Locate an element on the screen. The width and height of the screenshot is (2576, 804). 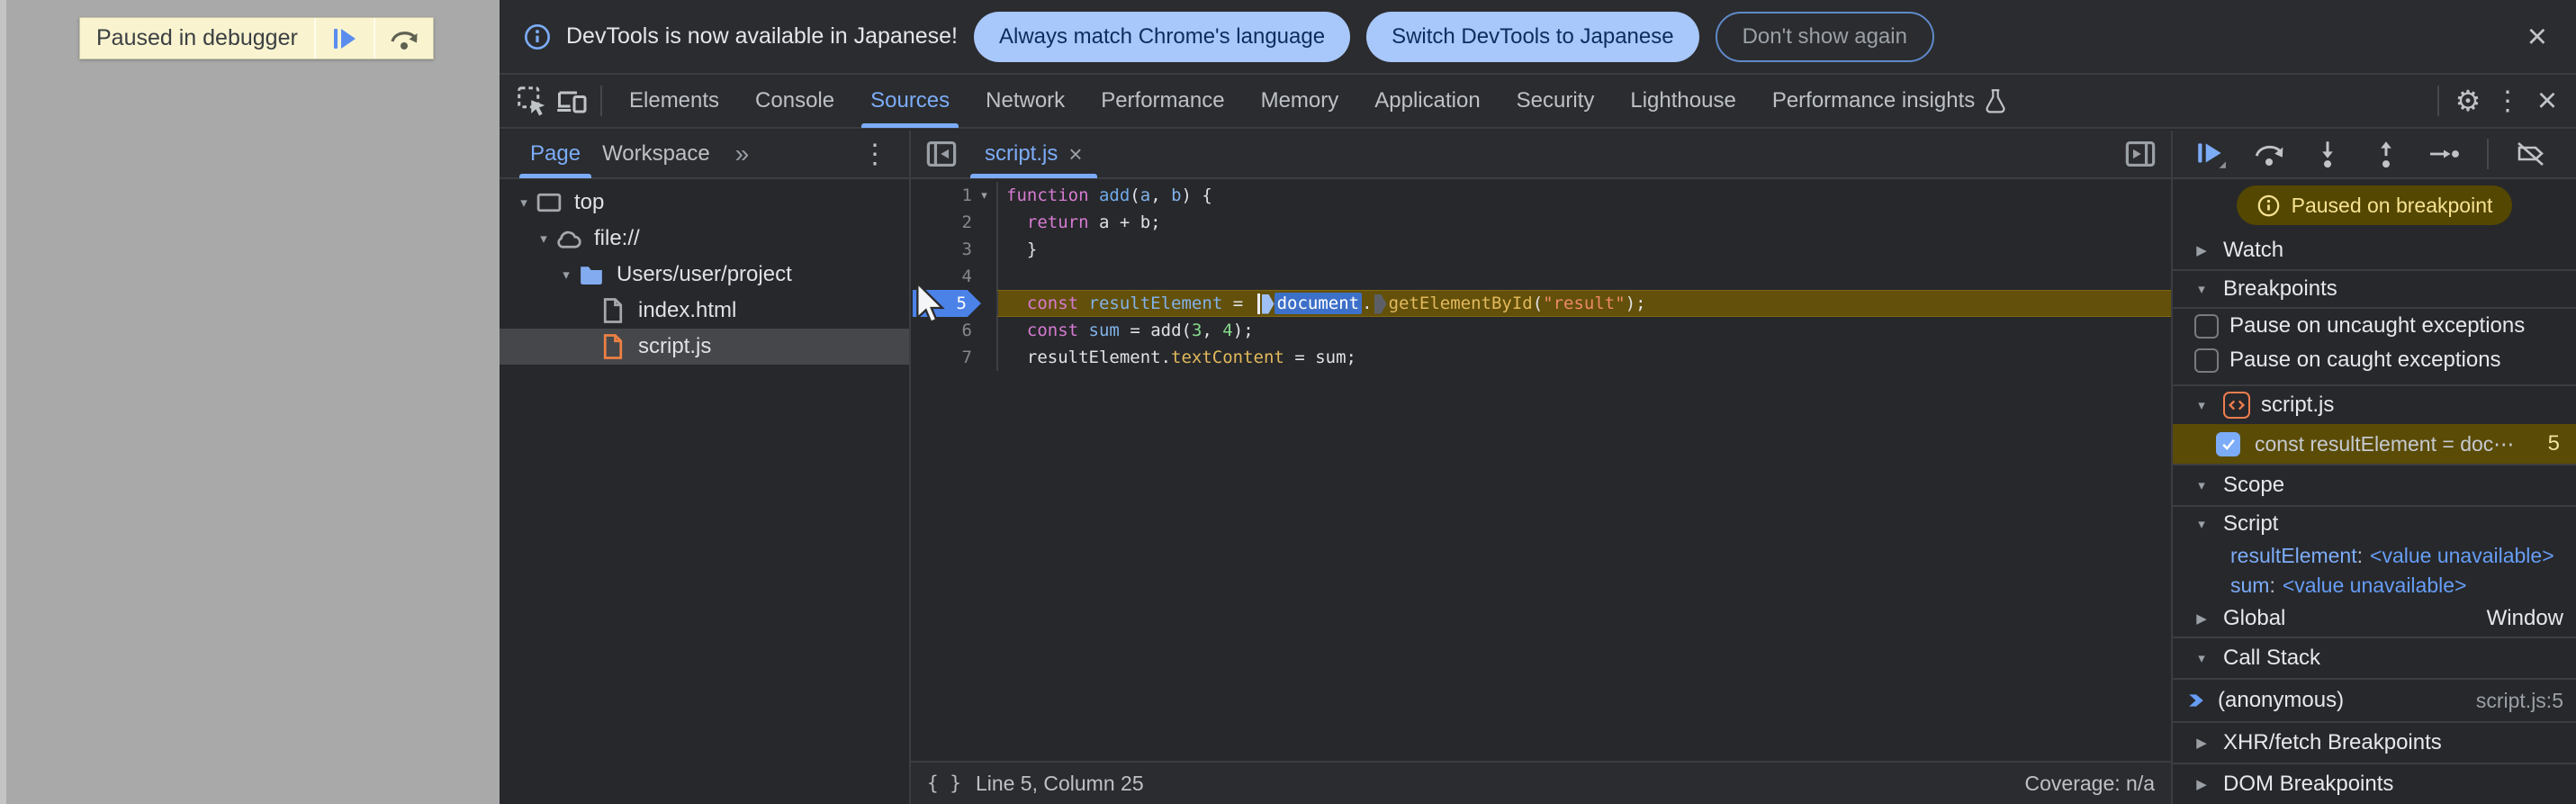
tab-workspace: Workspace is located at coordinates (656, 154).